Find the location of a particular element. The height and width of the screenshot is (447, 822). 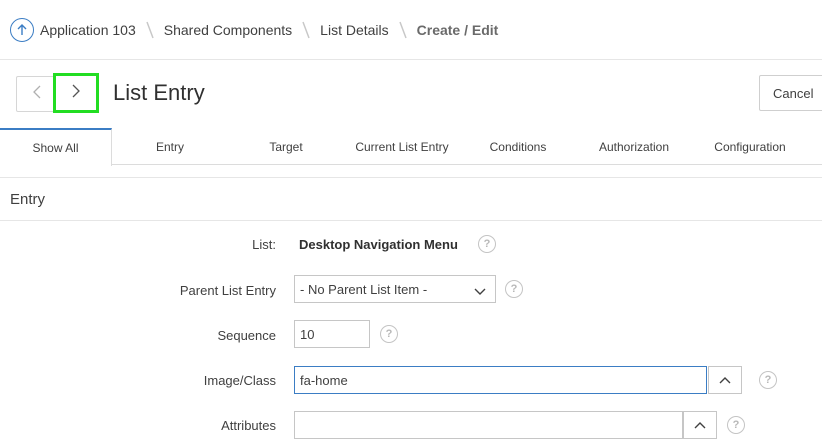

parent-list-entry-select: - No Parent List Item - is located at coordinates (395, 289).